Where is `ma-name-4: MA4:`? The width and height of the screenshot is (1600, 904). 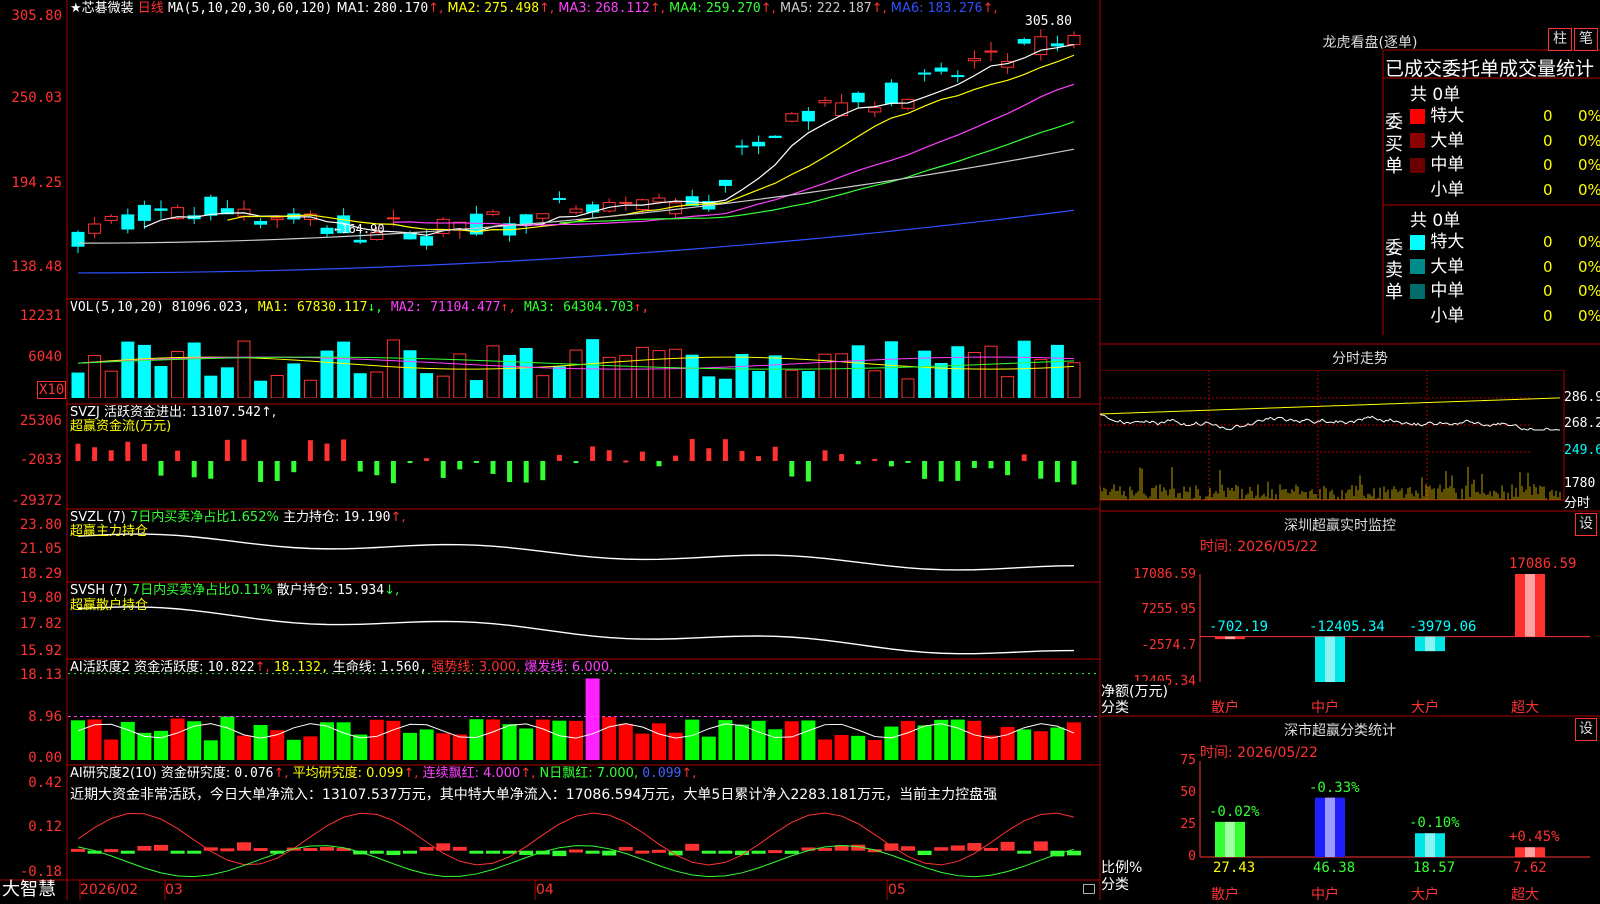 ma-name-4: MA4: is located at coordinates (685, 8).